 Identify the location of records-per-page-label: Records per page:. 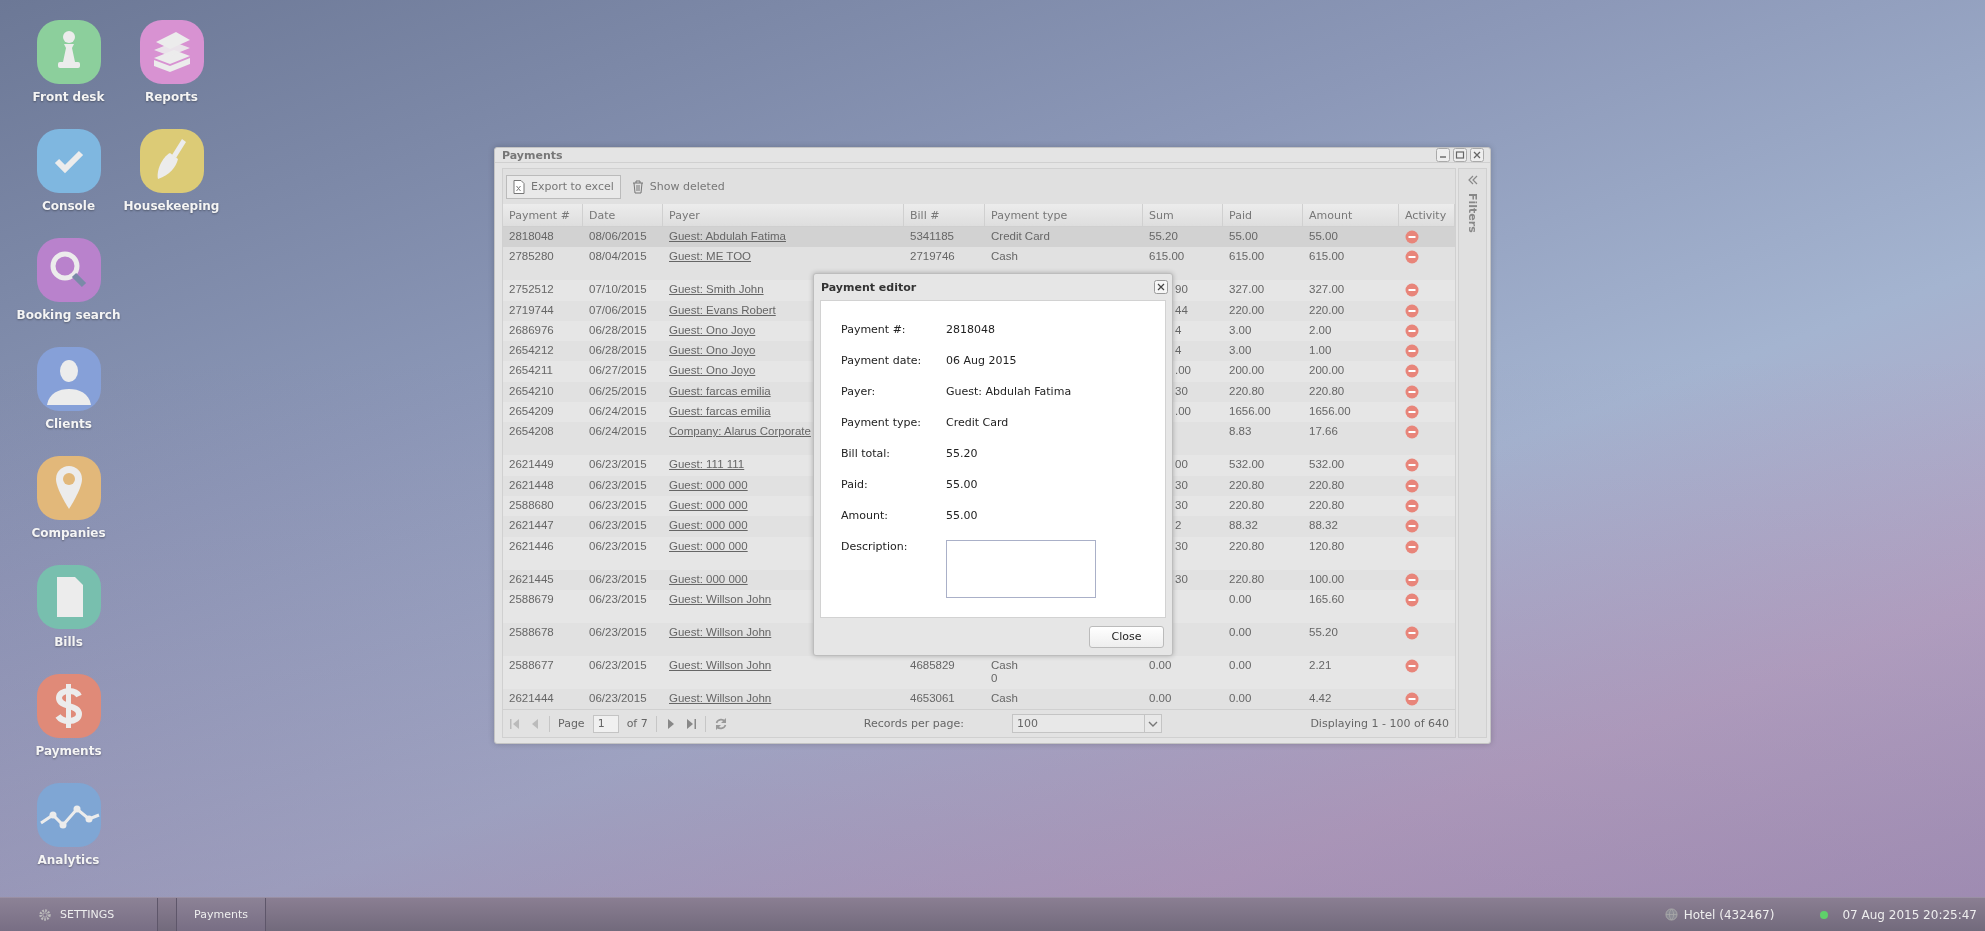
(913, 724).